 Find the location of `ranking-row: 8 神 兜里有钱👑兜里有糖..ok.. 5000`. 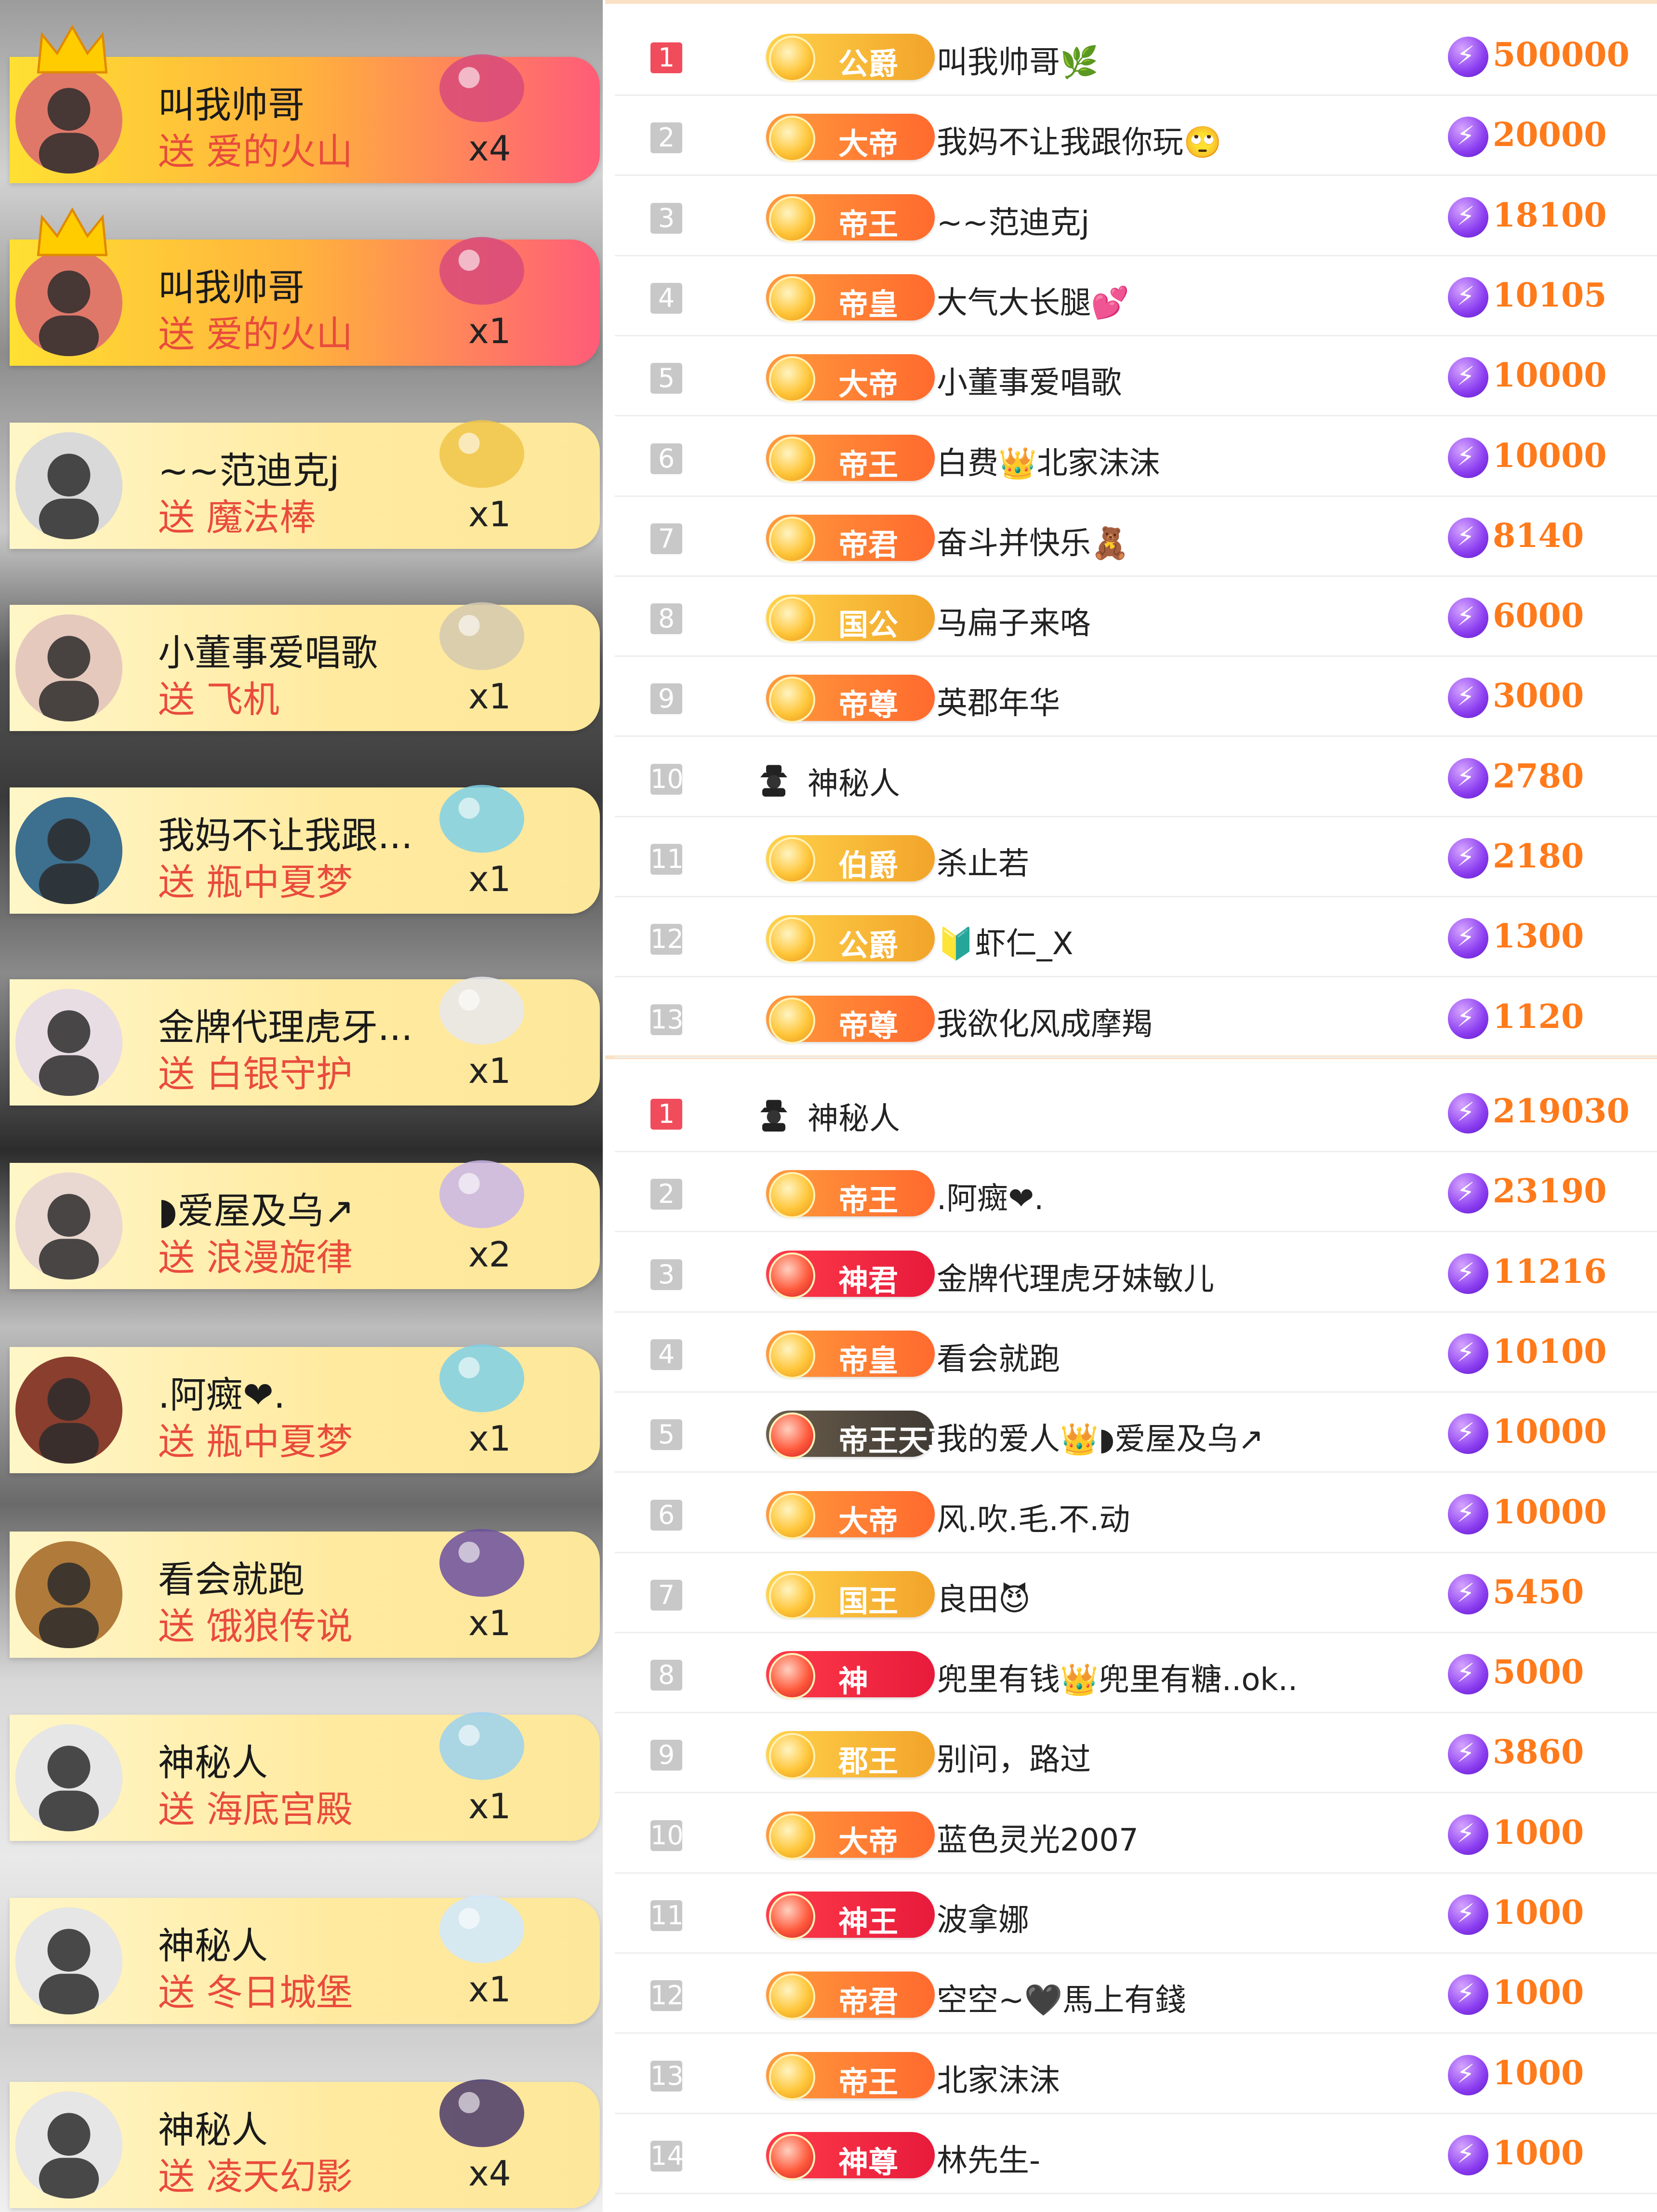

ranking-row: 8 神 兜里有钱👑兜里有糖..ok.. 5000 is located at coordinates (1136, 1673).